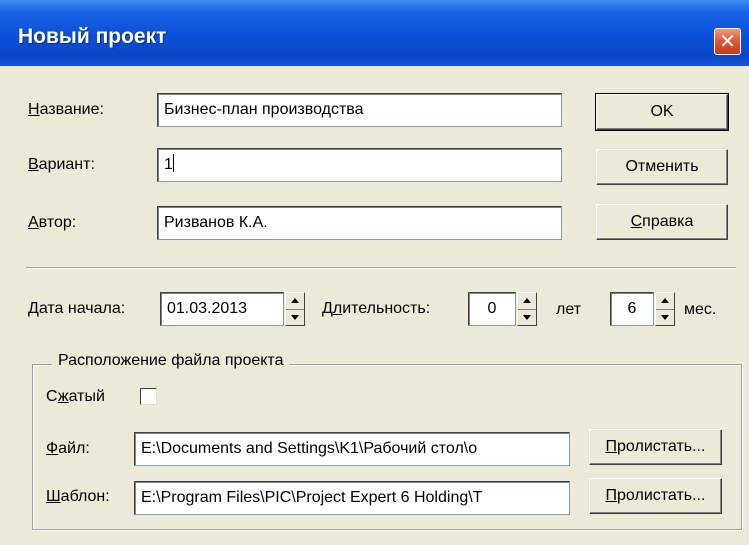 Image resolution: width=749 pixels, height=545 pixels. Describe the element at coordinates (148, 396) in the screenshot. I see `compressed-checkbox` at that location.